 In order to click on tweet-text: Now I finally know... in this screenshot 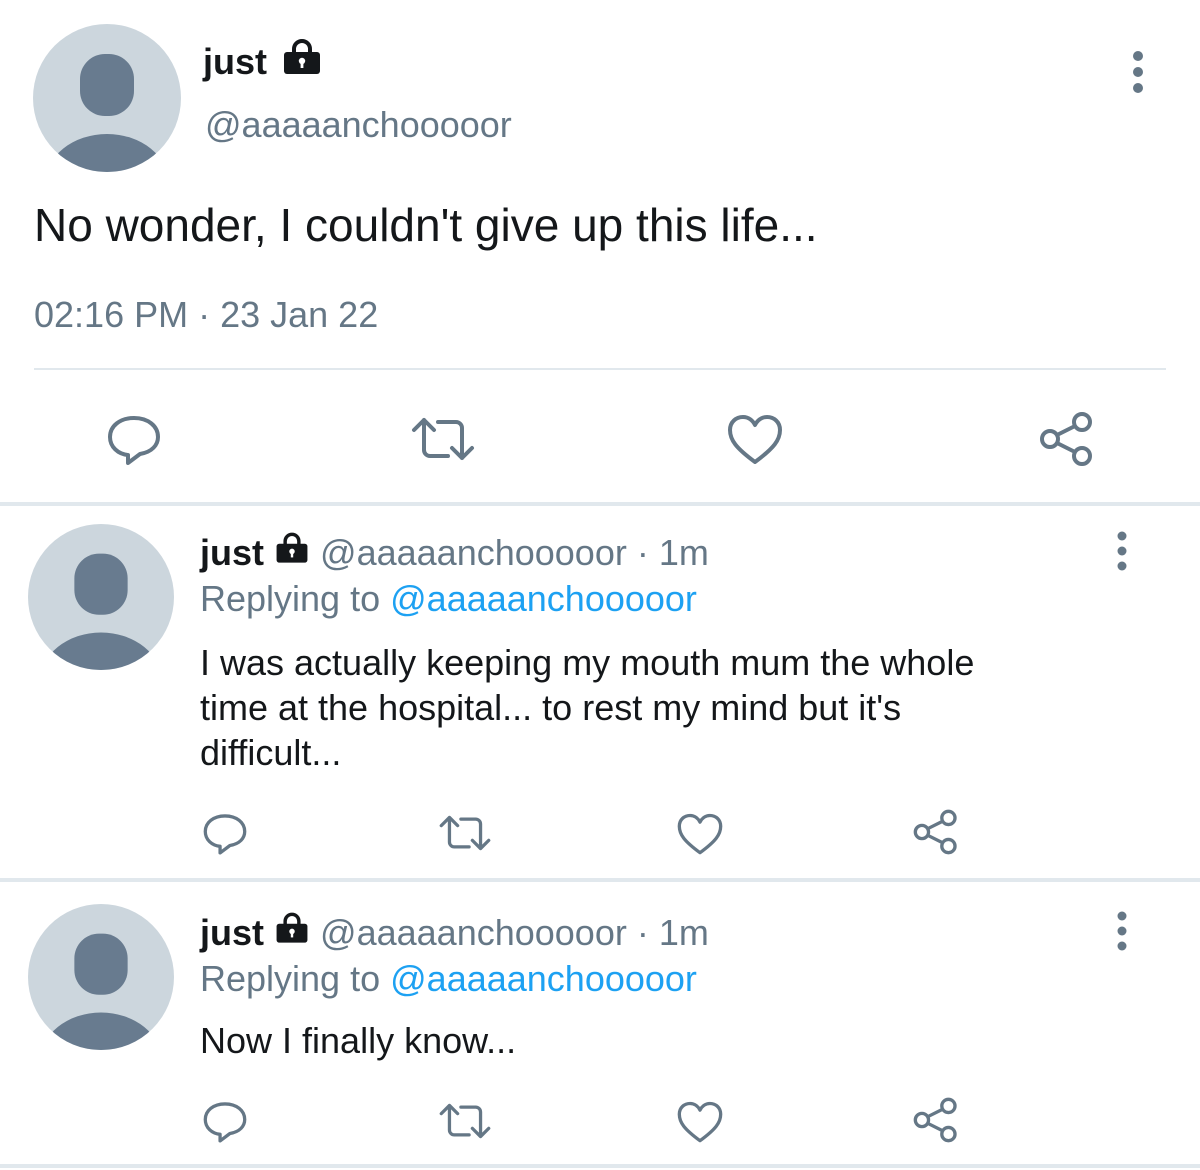, I will do `click(358, 1040)`.